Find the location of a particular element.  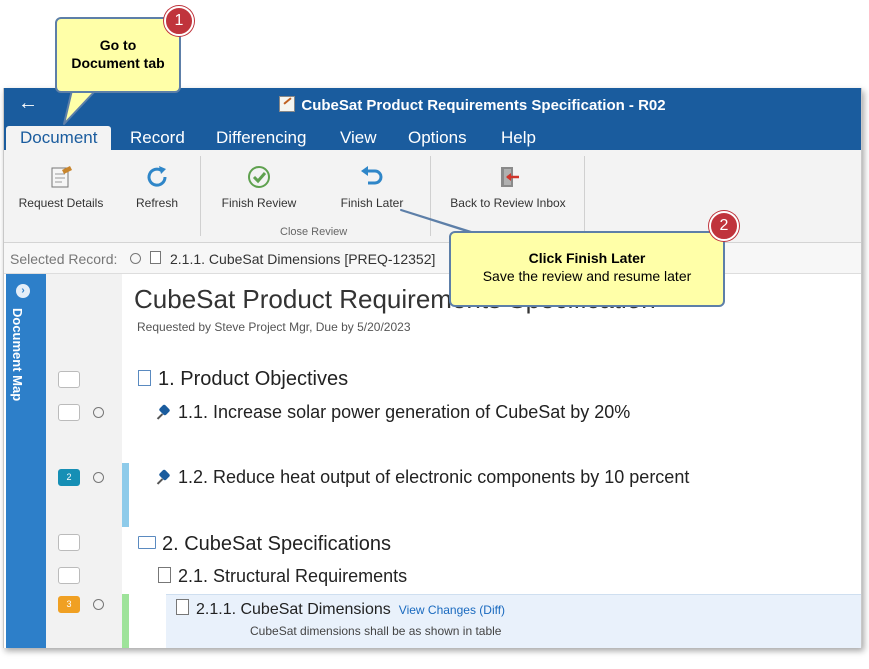

callout-one-line2: Document tab is located at coordinates (118, 63).